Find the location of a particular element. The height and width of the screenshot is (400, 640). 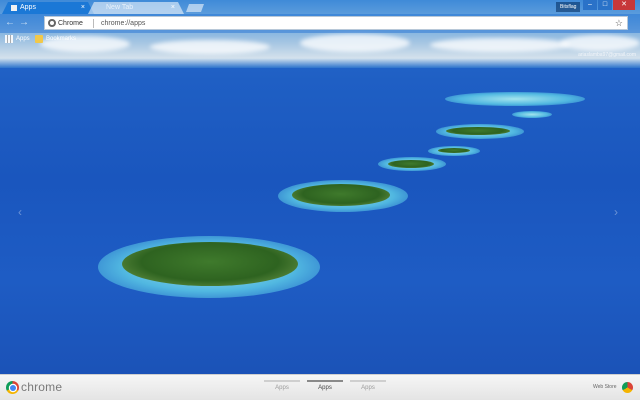

apps-page-footer: chrome Apps Apps Apps Web Store is located at coordinates (320, 387).